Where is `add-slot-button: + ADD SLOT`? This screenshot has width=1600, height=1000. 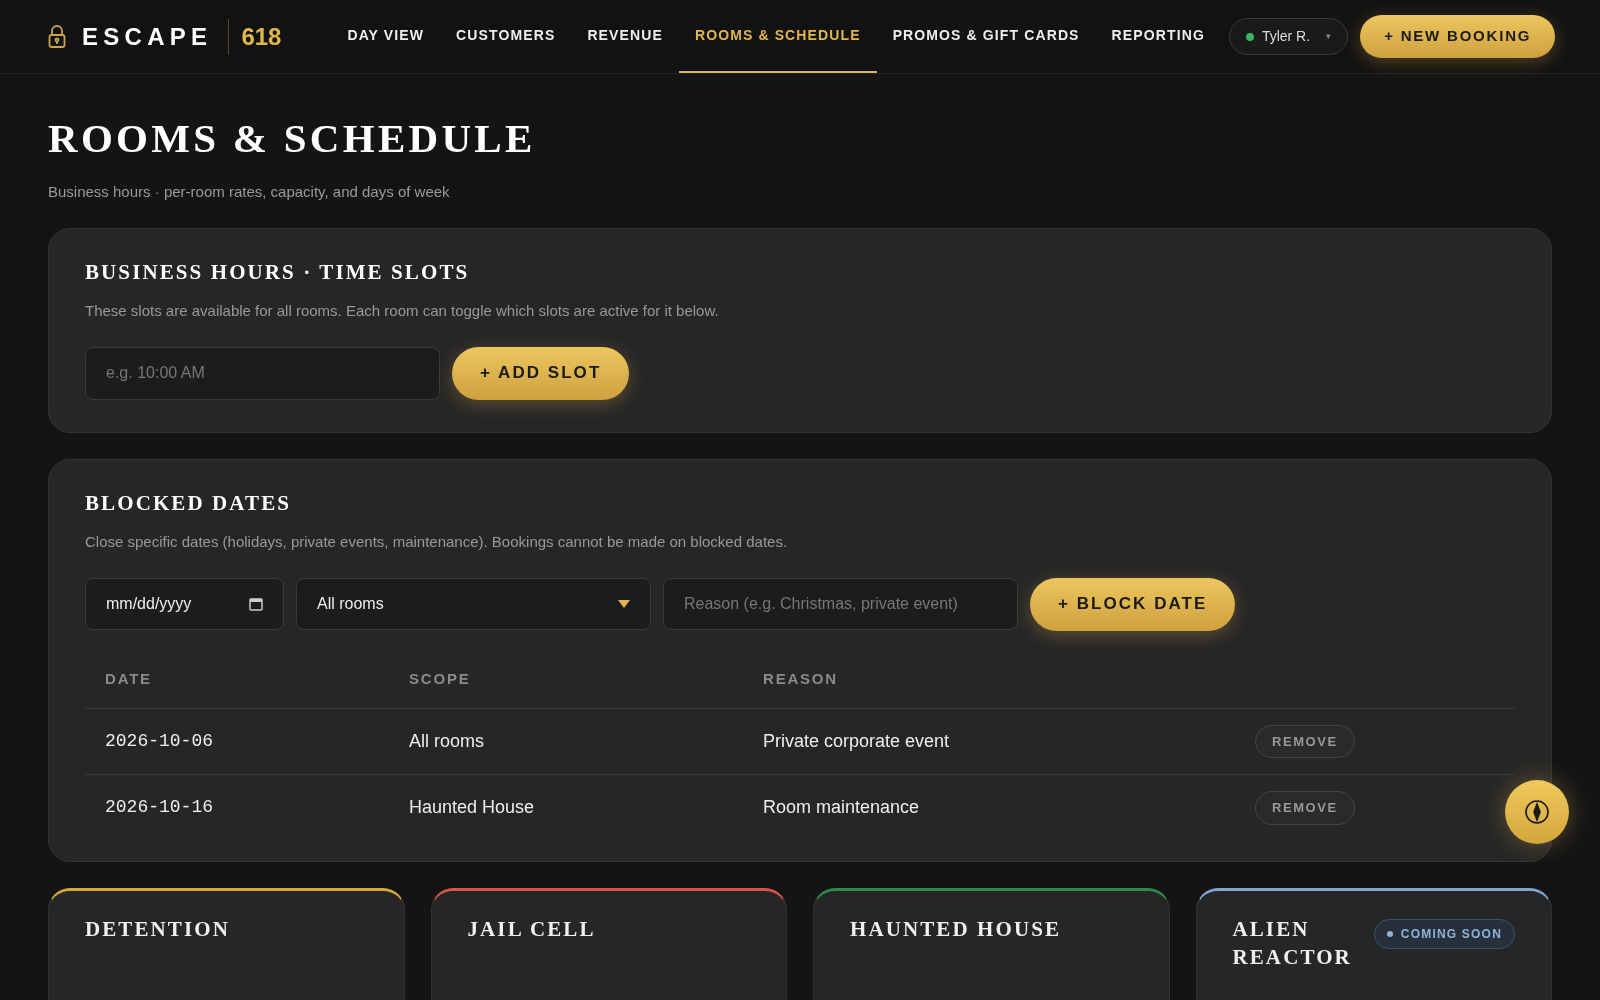 add-slot-button: + ADD SLOT is located at coordinates (541, 373).